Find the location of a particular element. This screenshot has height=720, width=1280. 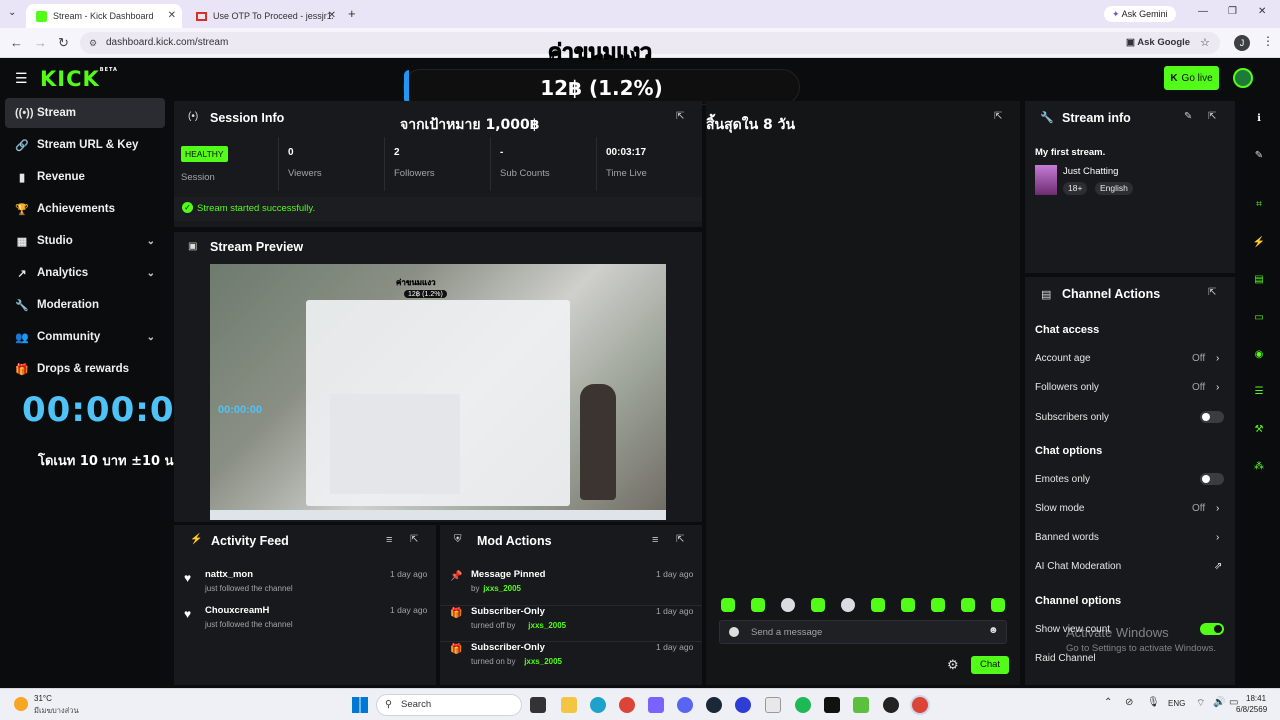

sidebar-item-community: 👥 Community ⌄ is located at coordinates (85, 337).